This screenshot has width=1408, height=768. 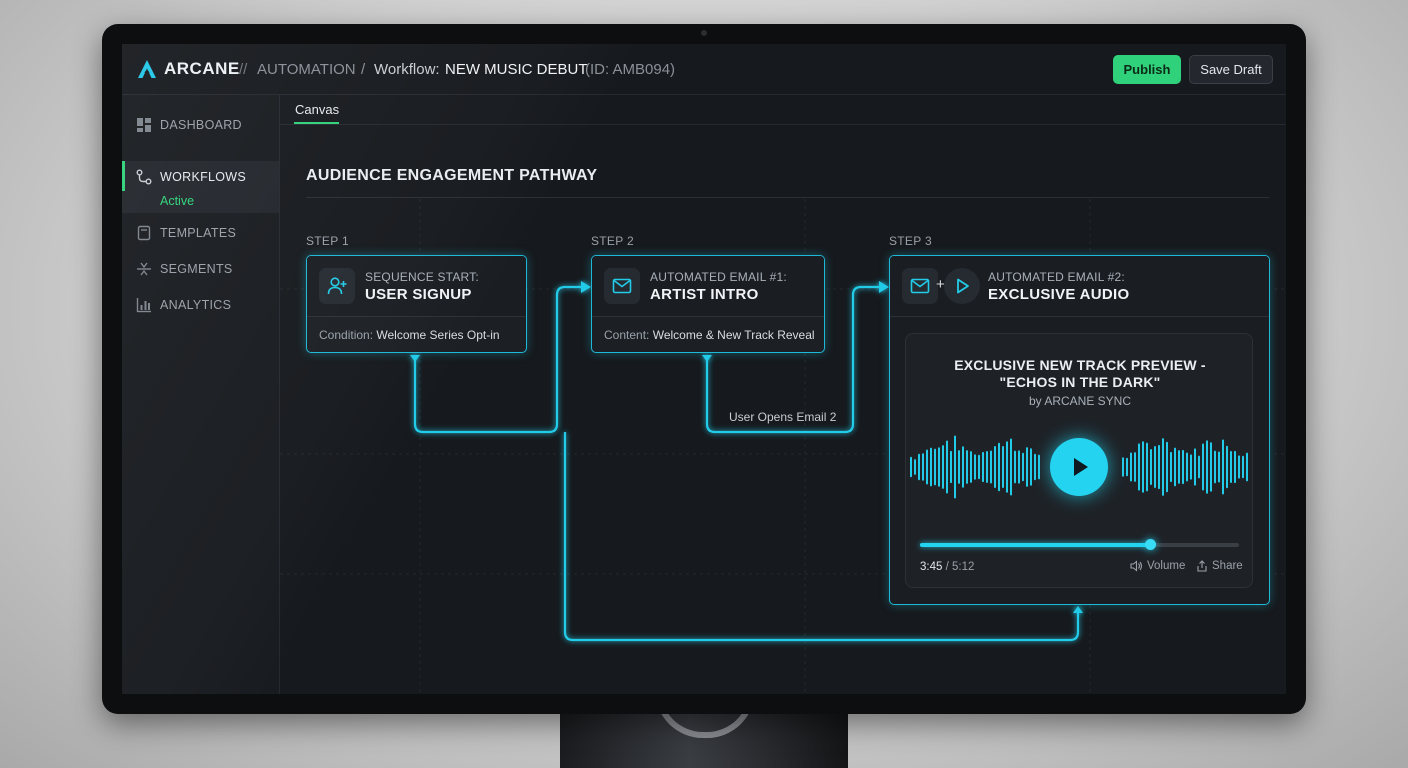 What do you see at coordinates (1056, 277) in the screenshot?
I see `card-kicker: AUTOMATED EMAIL #2:` at bounding box center [1056, 277].